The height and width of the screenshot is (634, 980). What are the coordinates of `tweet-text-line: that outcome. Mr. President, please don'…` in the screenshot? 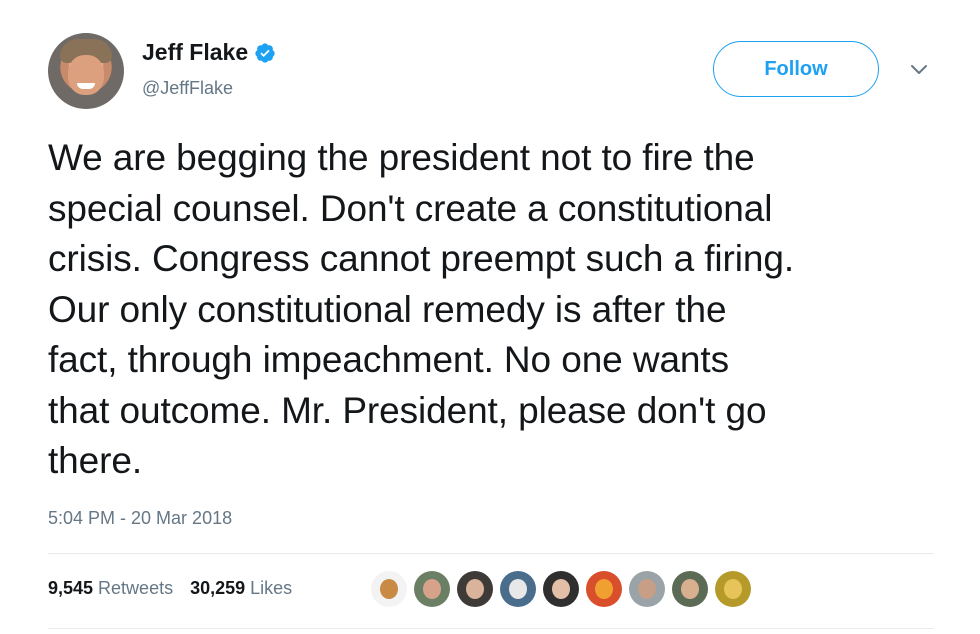 It's located at (407, 410).